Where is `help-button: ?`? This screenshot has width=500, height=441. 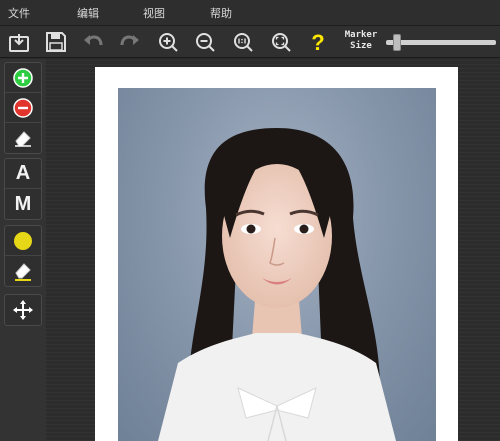 help-button: ? is located at coordinates (318, 42).